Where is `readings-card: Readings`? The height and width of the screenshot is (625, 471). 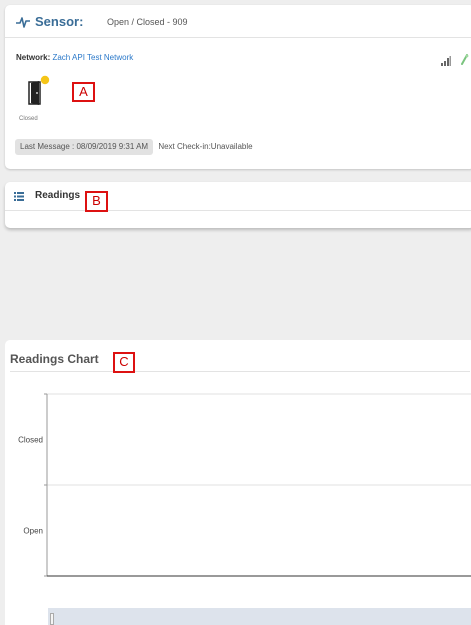 readings-card: Readings is located at coordinates (238, 205).